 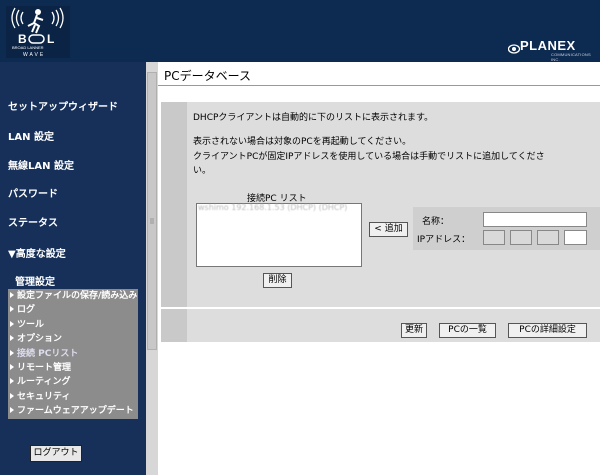 What do you see at coordinates (74, 368) in the screenshot?
I see `submenu-item-remote-management: リモート管理` at bounding box center [74, 368].